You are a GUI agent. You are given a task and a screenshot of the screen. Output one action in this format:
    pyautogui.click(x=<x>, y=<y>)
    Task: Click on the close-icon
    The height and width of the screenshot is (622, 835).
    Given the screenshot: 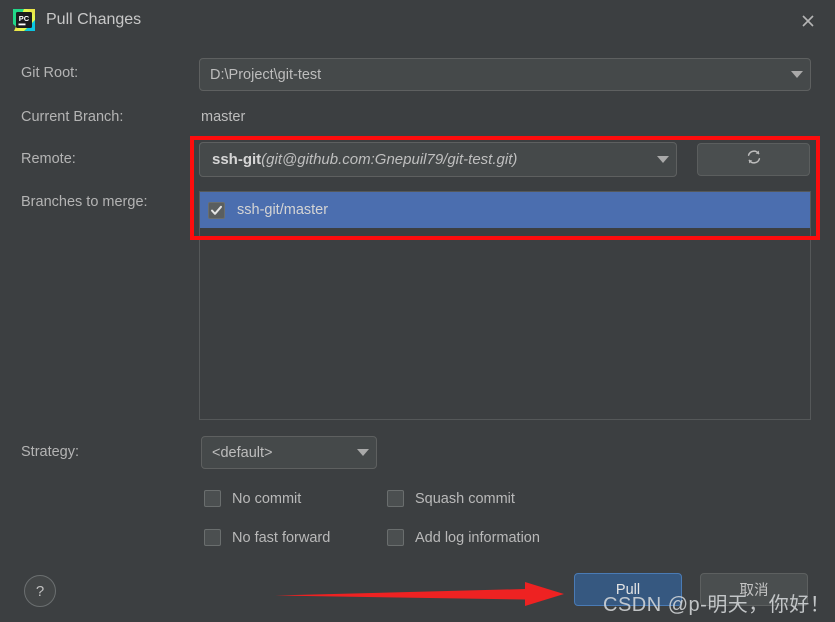 What is the action you would take?
    pyautogui.click(x=808, y=21)
    